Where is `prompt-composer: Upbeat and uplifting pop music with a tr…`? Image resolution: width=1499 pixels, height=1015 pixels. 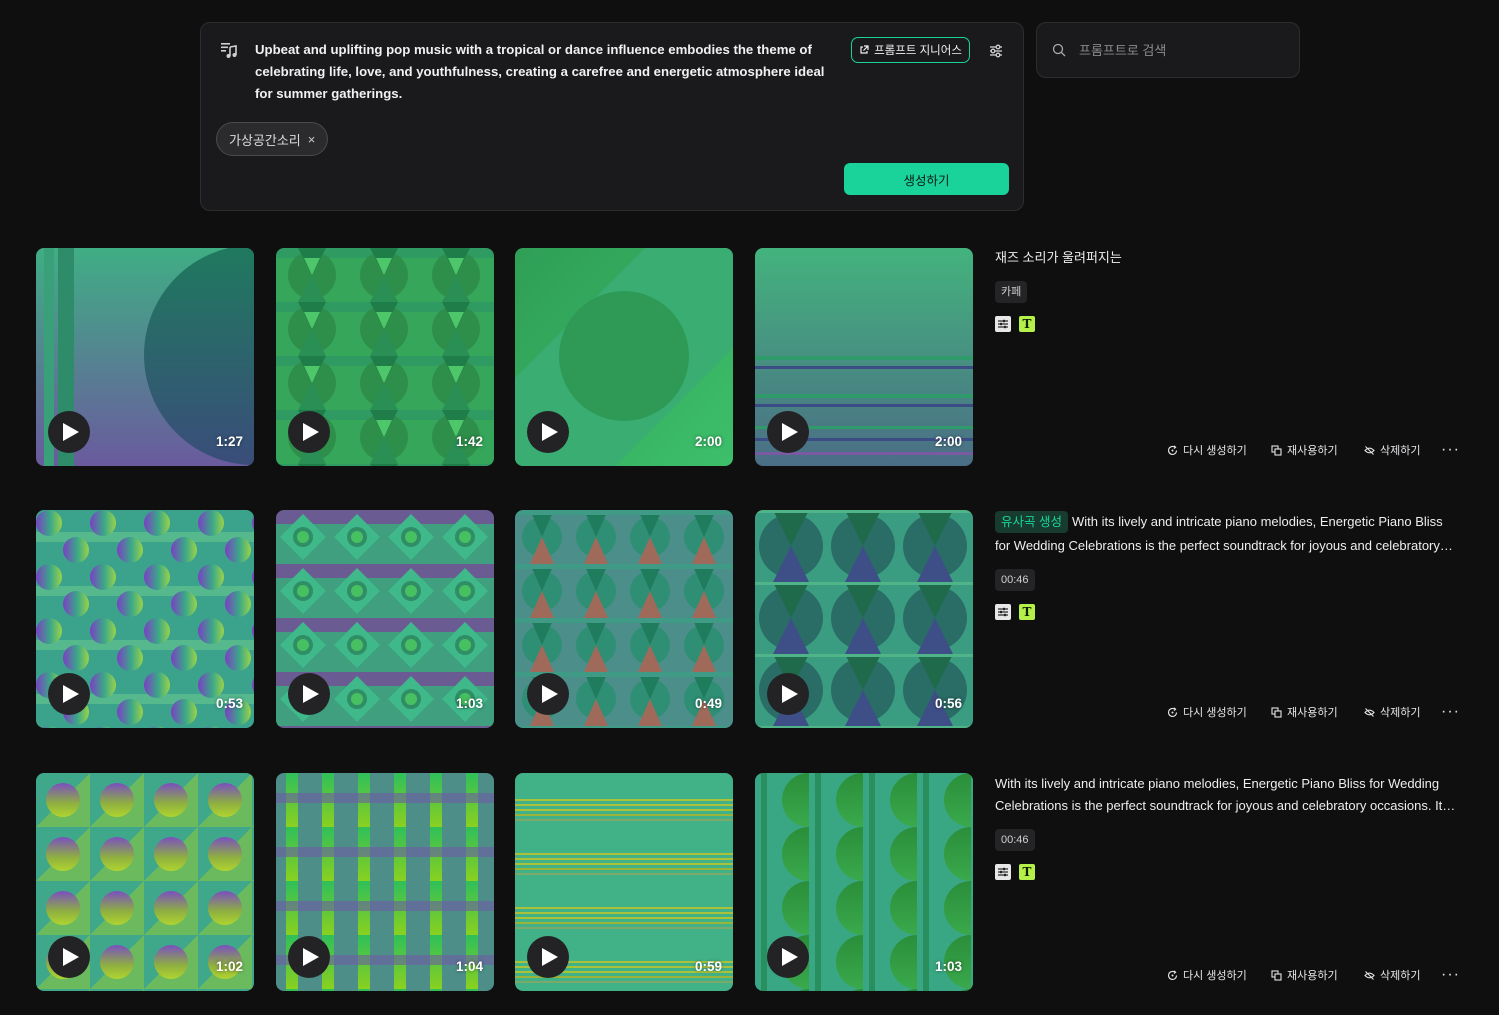
prompt-composer: Upbeat and uplifting pop music with a tr… is located at coordinates (612, 116).